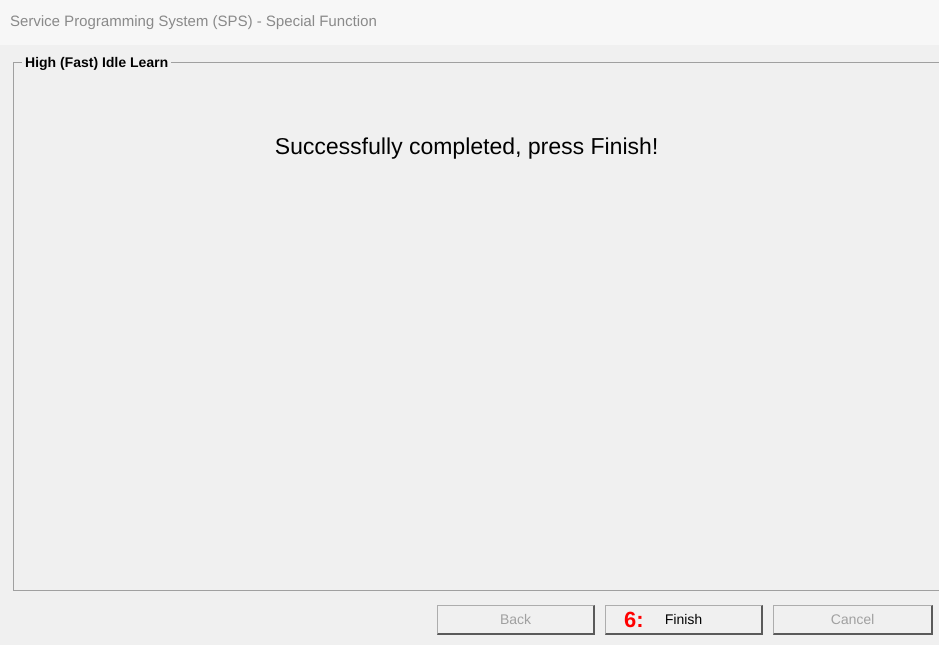  I want to click on window-title: Service Programming System (SPS) - Special Function, so click(193, 22).